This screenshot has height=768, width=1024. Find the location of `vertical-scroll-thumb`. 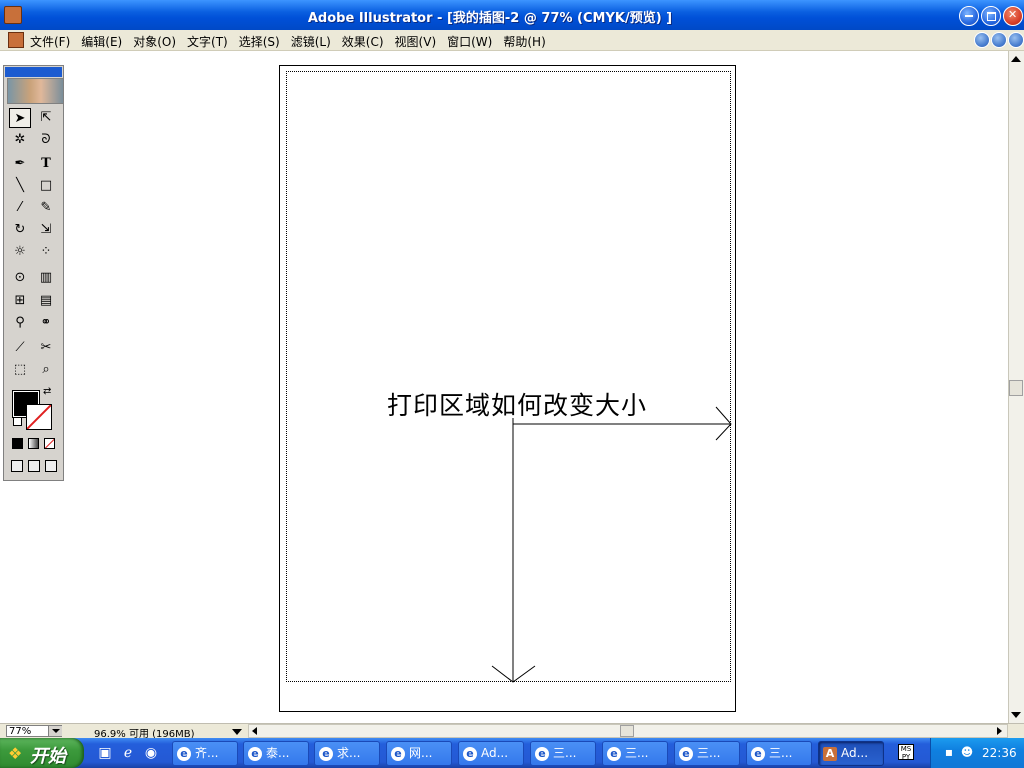

vertical-scroll-thumb is located at coordinates (1016, 388).